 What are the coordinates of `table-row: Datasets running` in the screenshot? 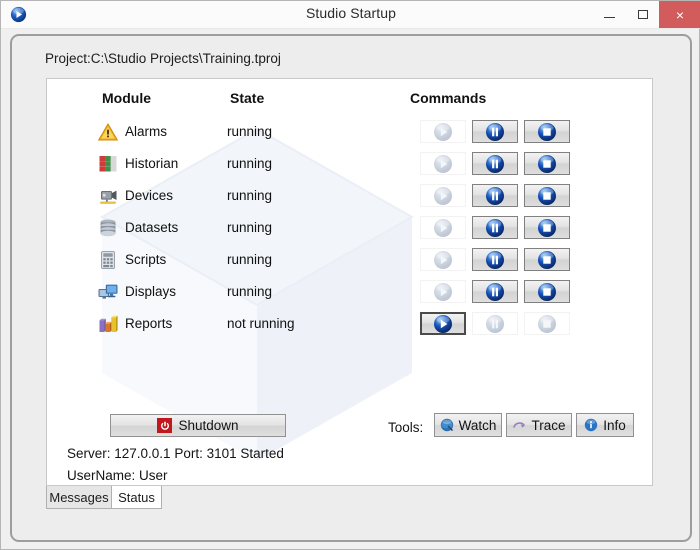 It's located at (349, 229).